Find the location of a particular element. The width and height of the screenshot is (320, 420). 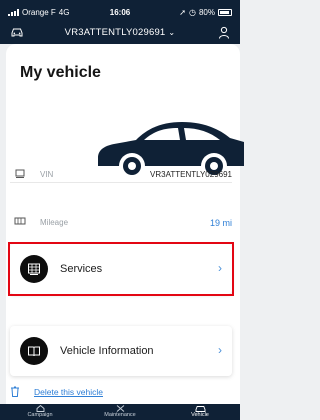

nav-row: VR3ATTENTLY029691 ⌄ is located at coordinates (120, 33).